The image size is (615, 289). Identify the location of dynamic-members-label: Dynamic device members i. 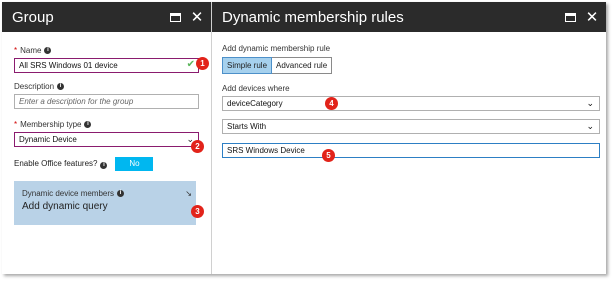
(105, 193).